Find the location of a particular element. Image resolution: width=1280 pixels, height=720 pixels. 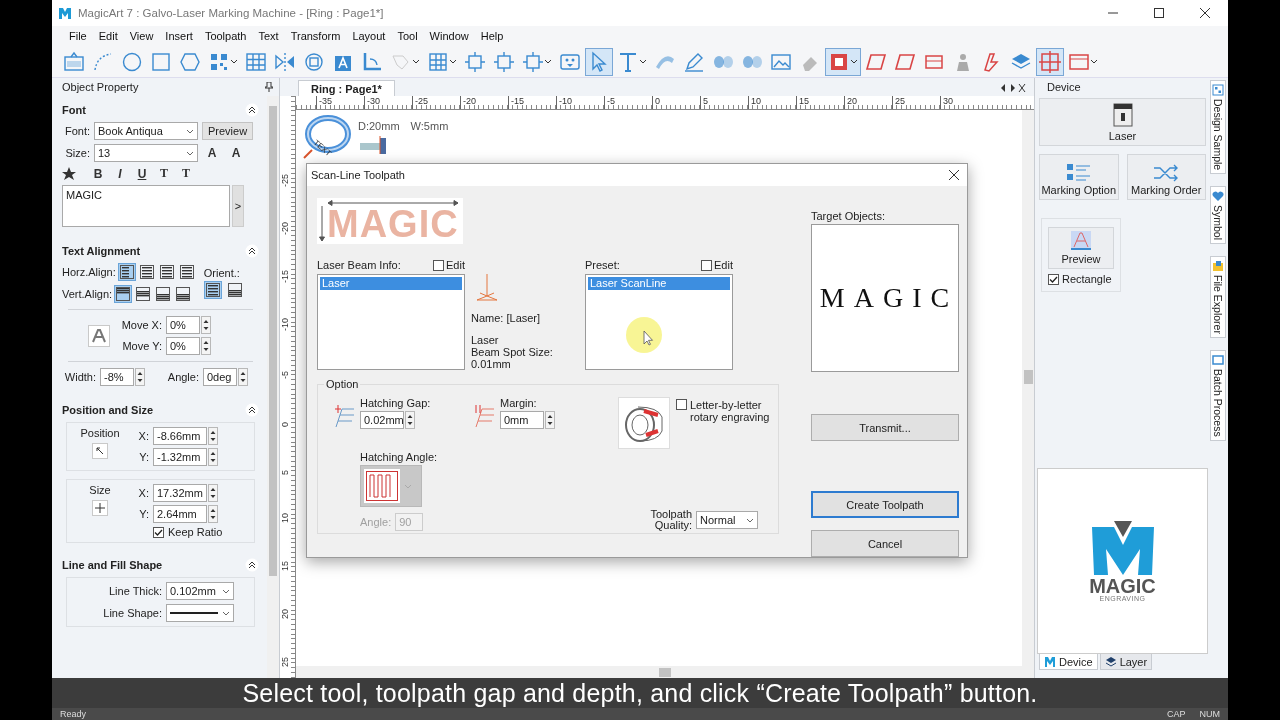

dialog-button: Create Toolpath is located at coordinates (885, 504).